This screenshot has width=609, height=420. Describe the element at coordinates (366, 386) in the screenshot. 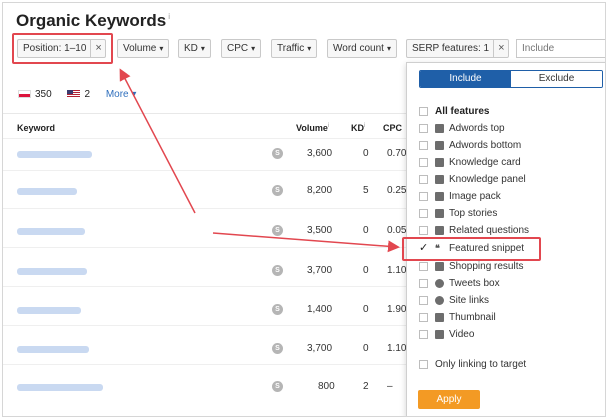

I see `kd-cell: 2` at that location.